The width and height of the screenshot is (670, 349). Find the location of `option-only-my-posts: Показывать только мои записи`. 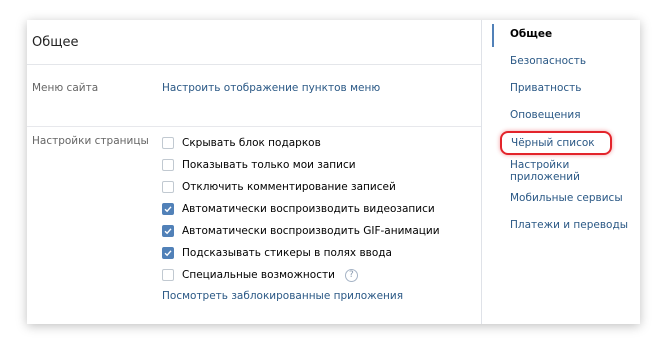

option-only-my-posts: Показывать только мои записи is located at coordinates (301, 165).